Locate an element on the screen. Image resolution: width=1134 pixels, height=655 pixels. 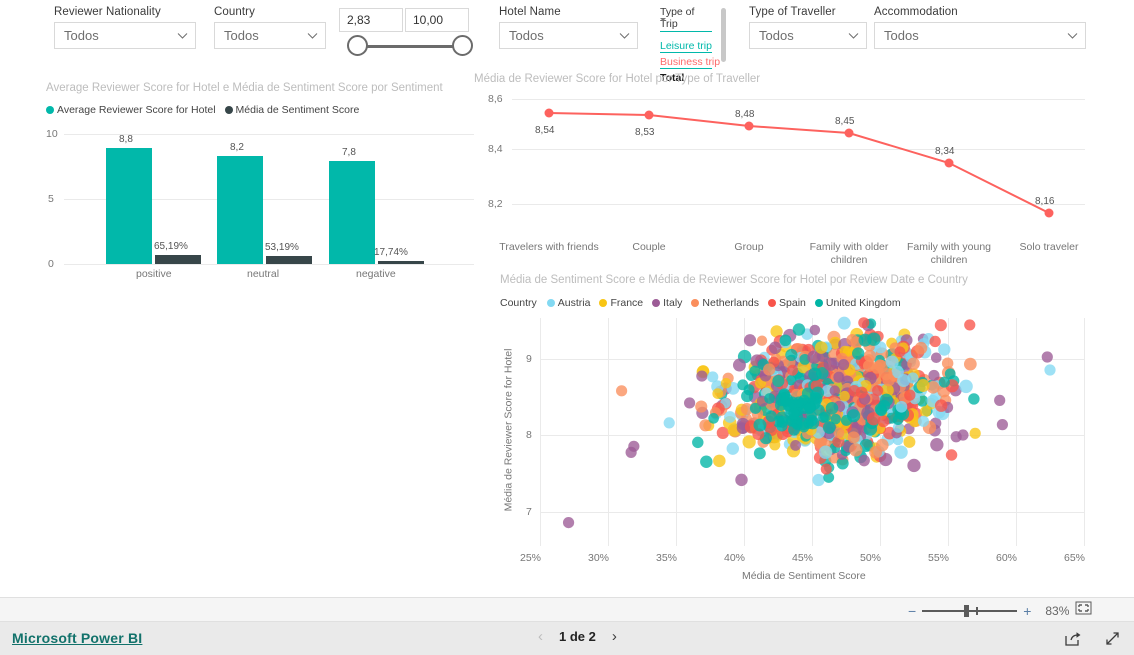
bar-negative-score is located at coordinates (352, 212).